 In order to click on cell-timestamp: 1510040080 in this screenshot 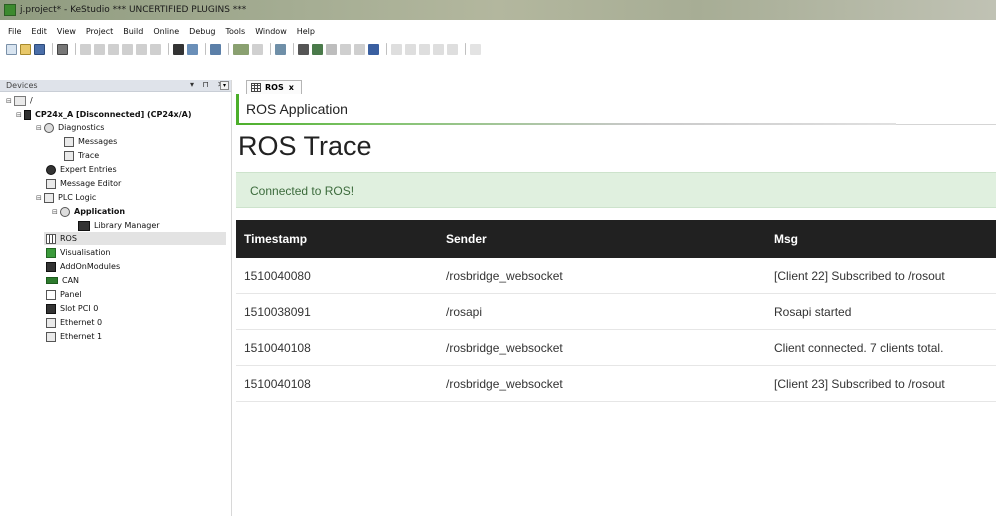, I will do `click(277, 275)`.